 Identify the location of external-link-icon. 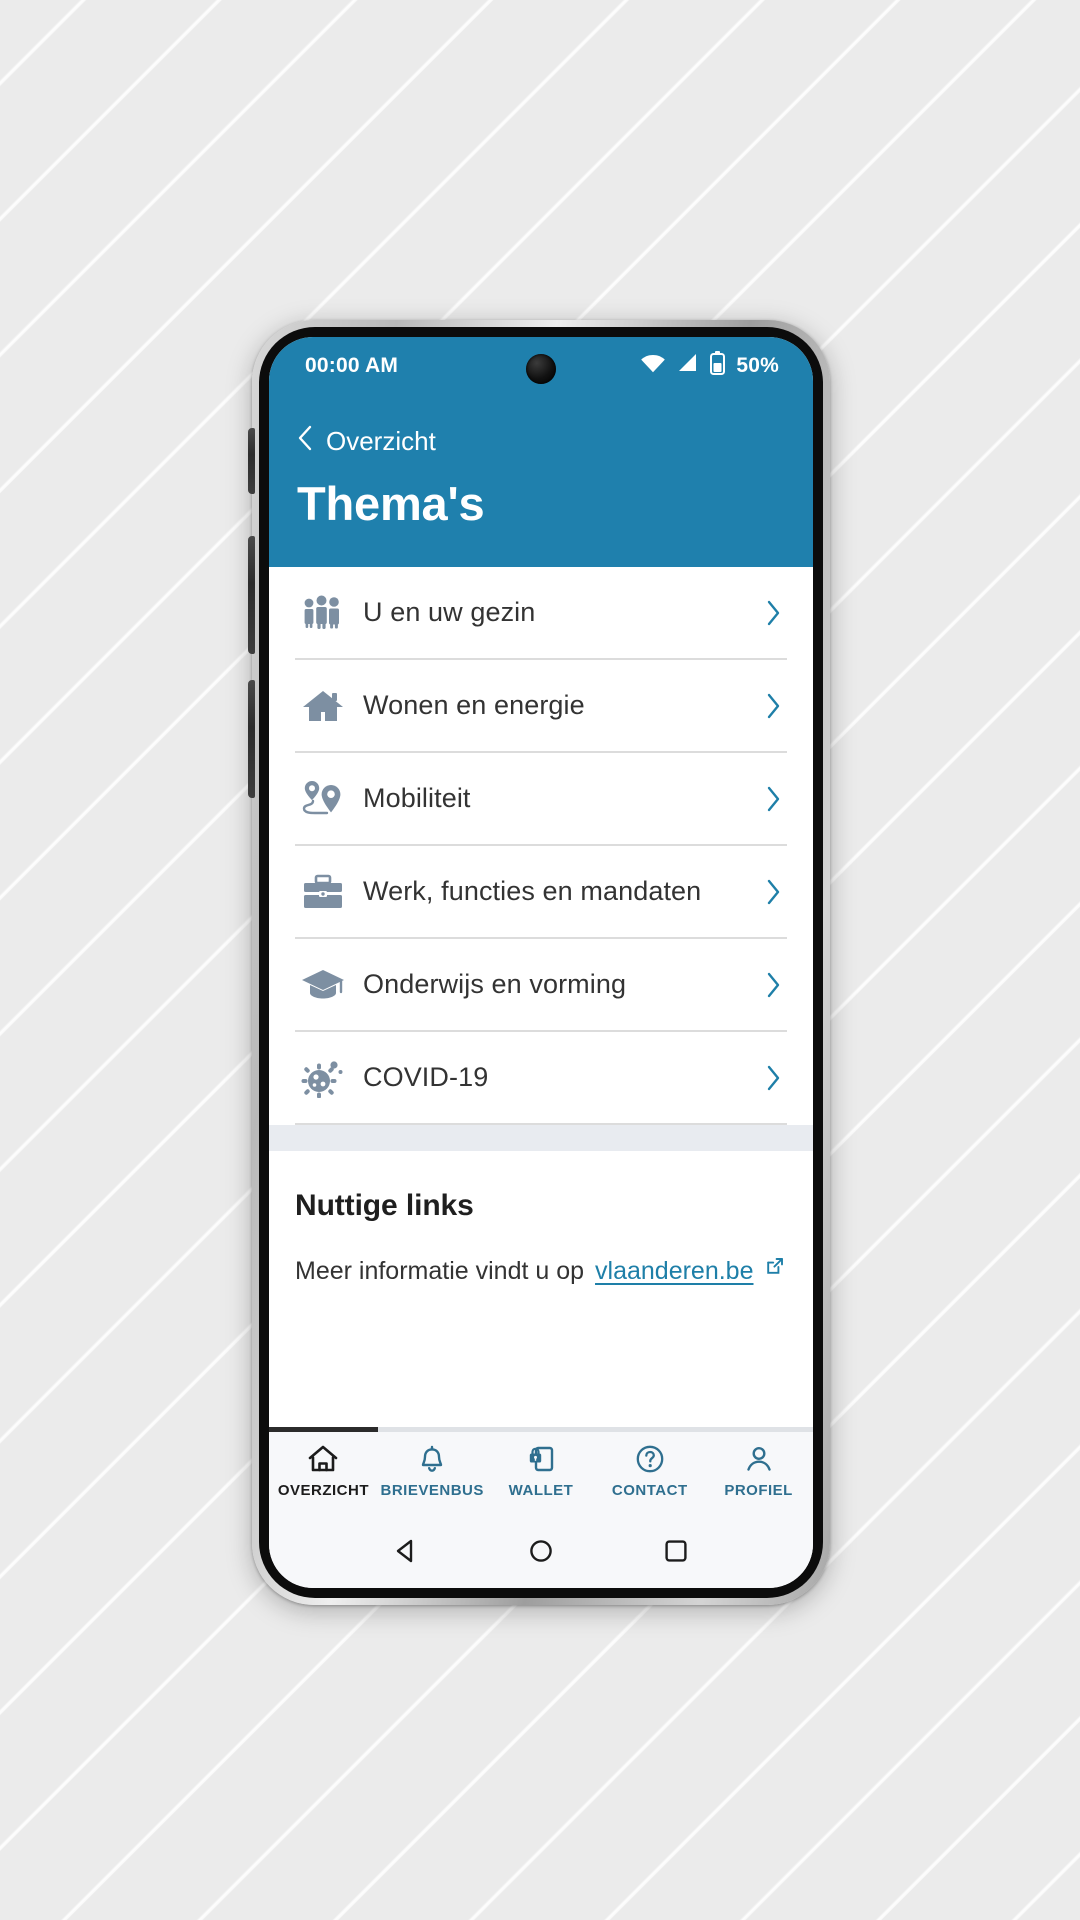
(775, 1268).